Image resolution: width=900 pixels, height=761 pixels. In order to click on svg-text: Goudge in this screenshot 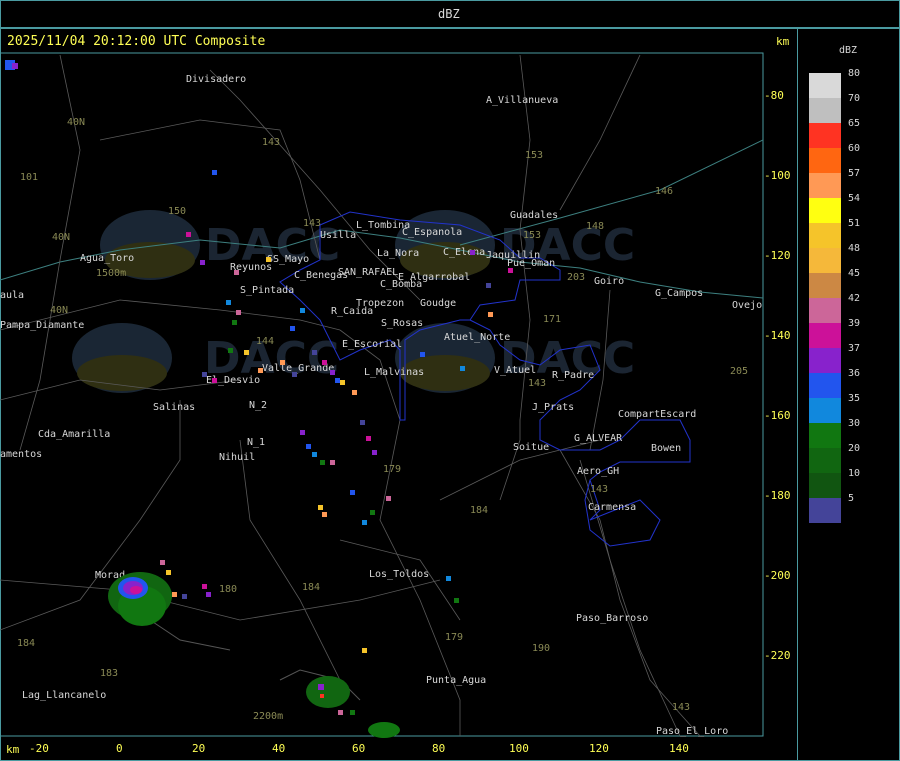, I will do `click(438, 303)`.